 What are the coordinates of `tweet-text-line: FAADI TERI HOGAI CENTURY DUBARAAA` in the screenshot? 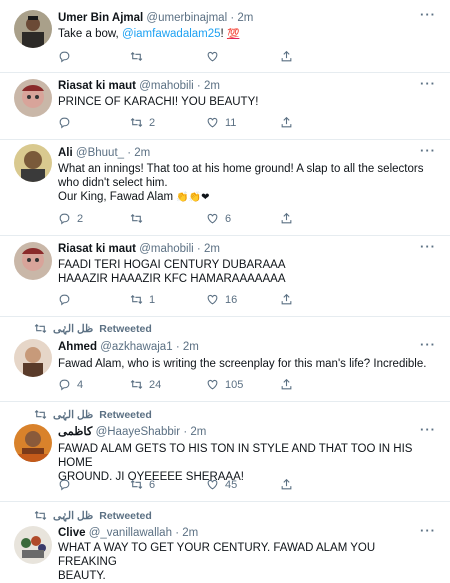 It's located at (172, 265).